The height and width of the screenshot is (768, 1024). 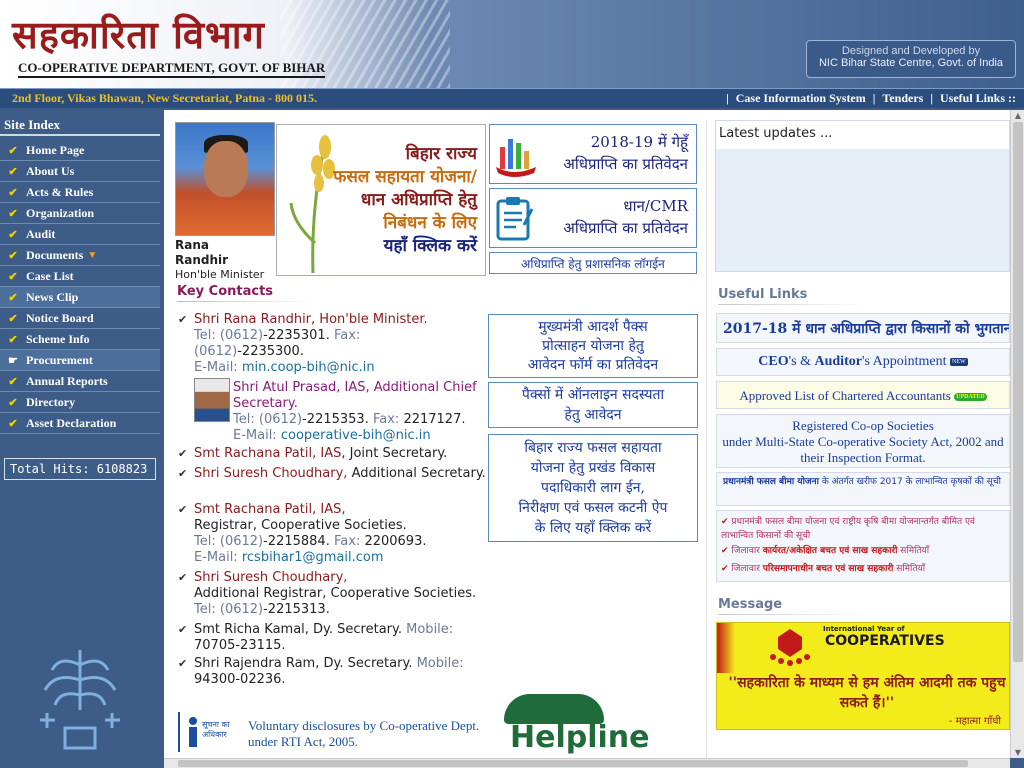 I want to click on sidebar-item-notice-board: ✔ Notice Board, so click(x=80, y=318).